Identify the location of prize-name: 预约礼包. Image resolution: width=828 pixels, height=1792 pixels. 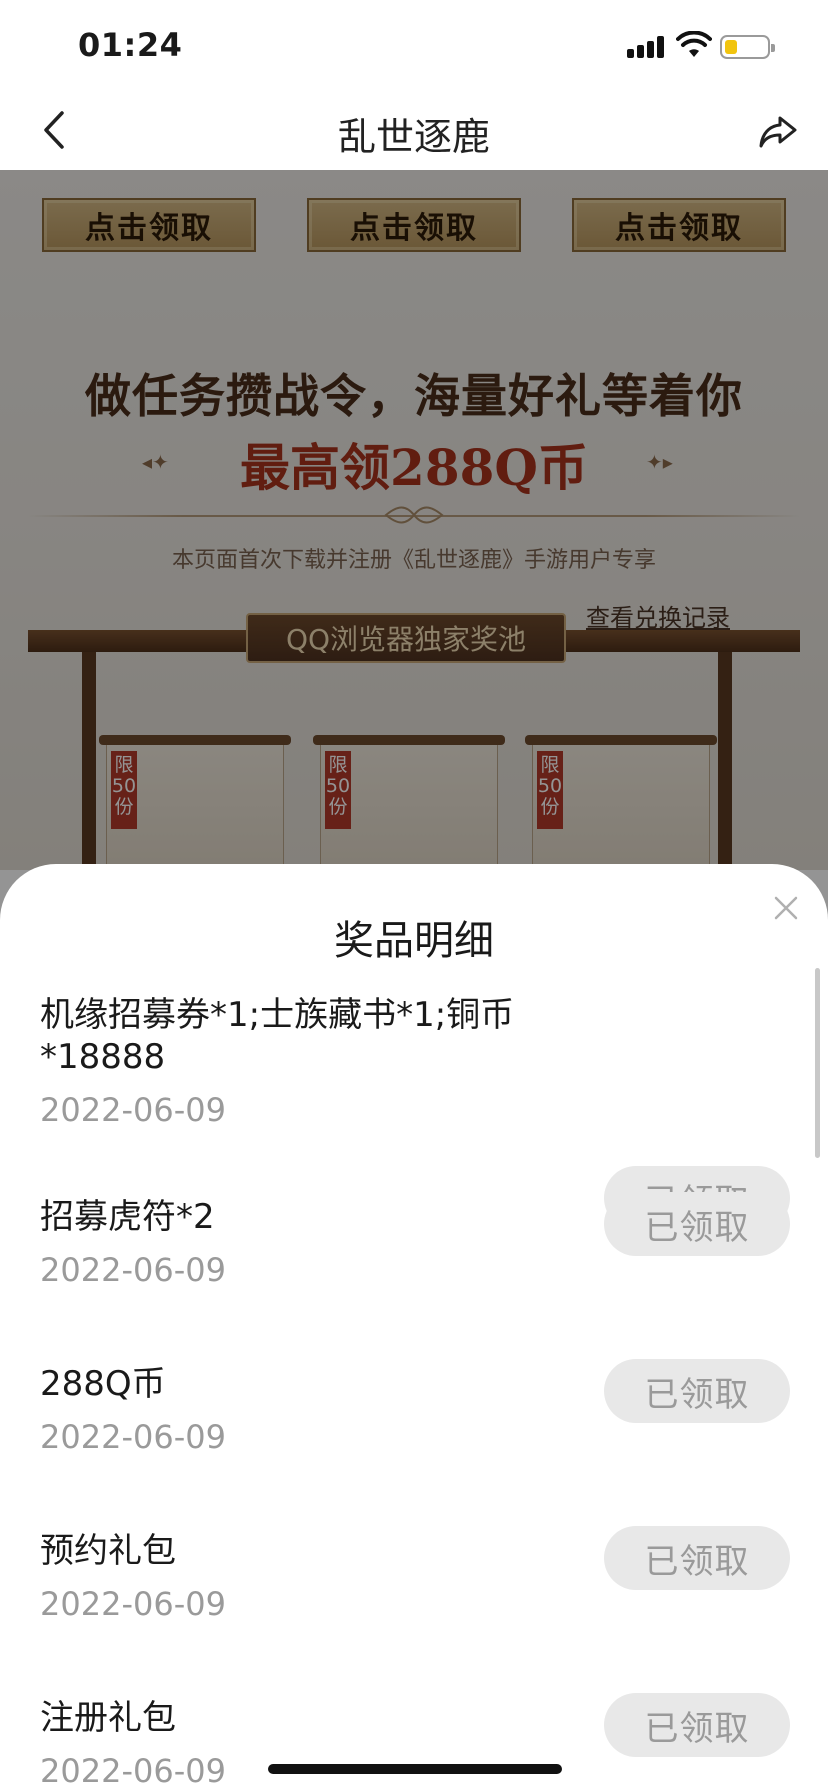
(108, 1551).